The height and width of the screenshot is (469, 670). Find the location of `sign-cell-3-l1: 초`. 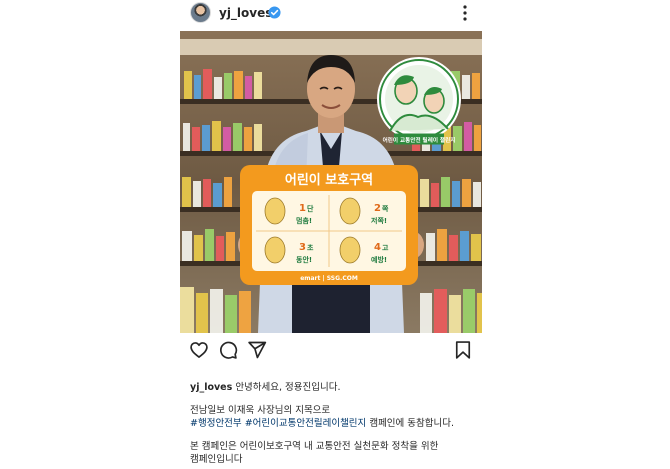

sign-cell-3-l1: 초 is located at coordinates (310, 247).